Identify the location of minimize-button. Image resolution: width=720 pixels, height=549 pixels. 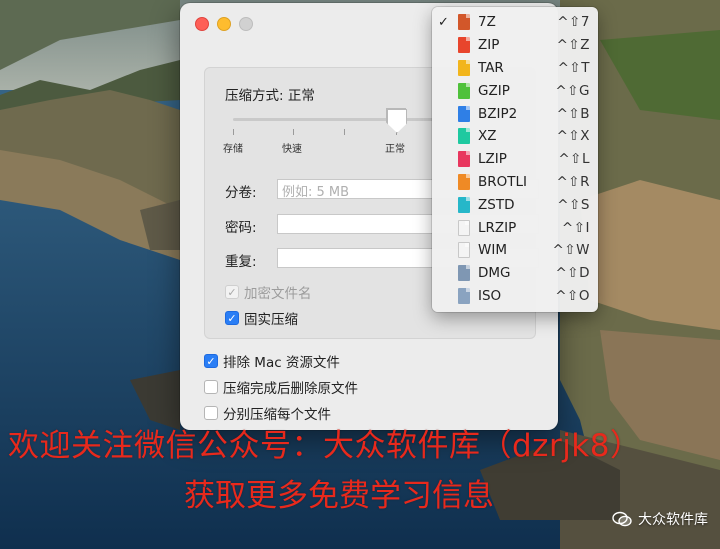
(224, 24).